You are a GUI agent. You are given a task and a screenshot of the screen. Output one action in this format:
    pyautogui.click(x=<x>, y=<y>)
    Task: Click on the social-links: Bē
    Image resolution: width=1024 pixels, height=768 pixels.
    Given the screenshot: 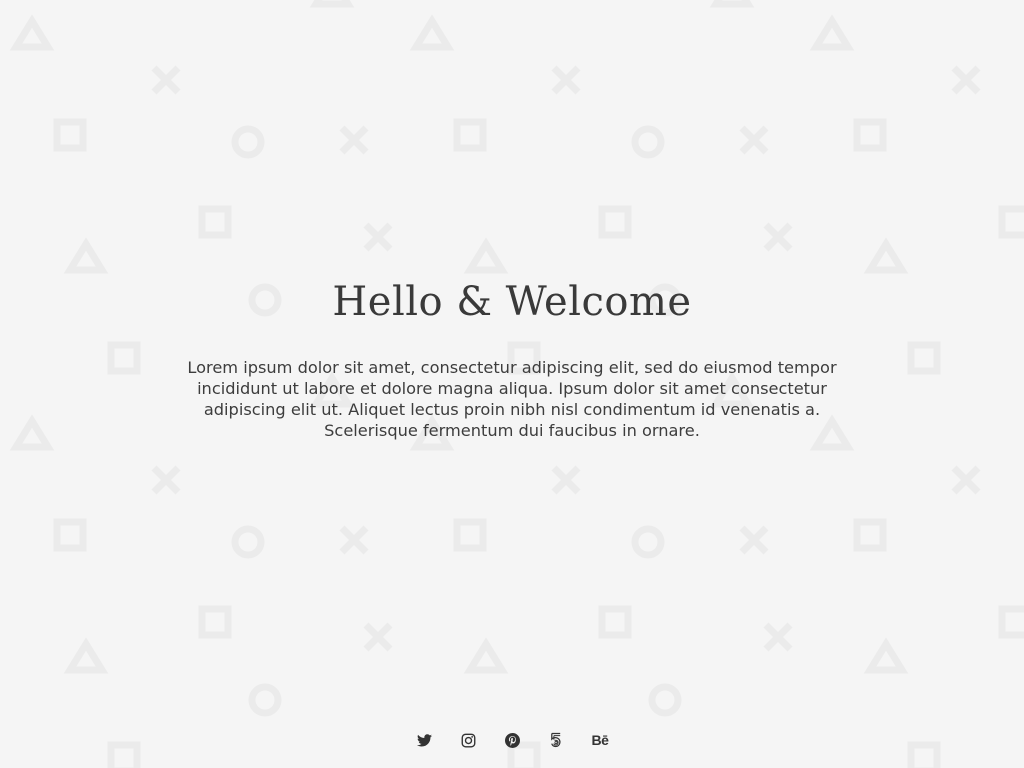 What is the action you would take?
    pyautogui.click(x=512, y=740)
    